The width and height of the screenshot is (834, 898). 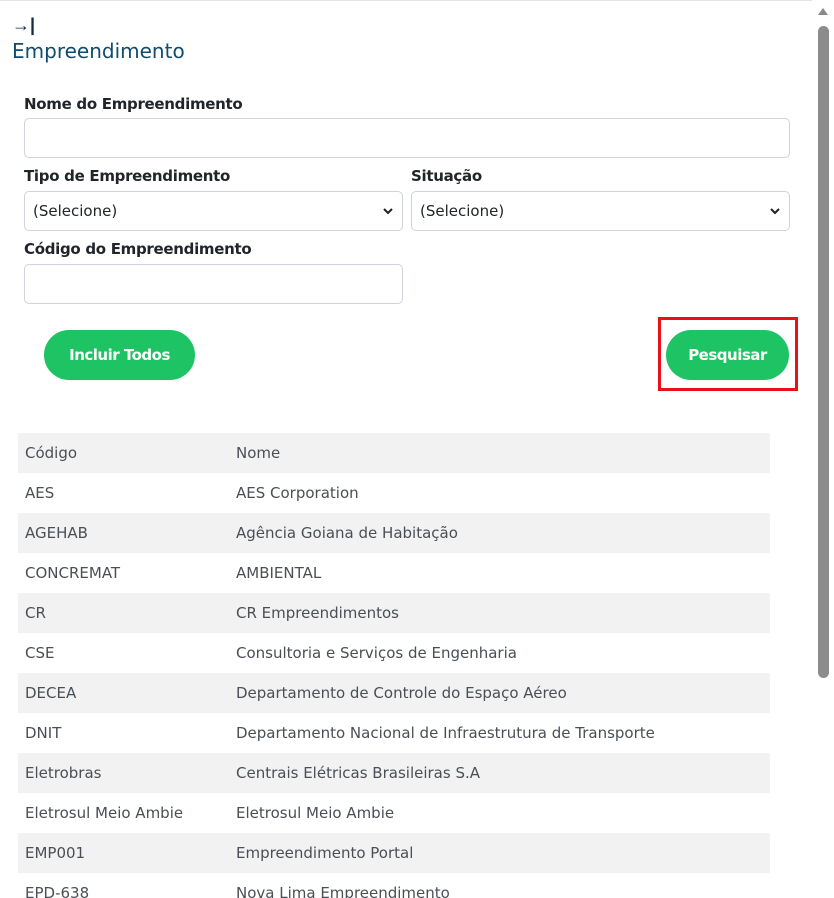 What do you see at coordinates (57, 891) in the screenshot?
I see `cell-codigo: EPD-638` at bounding box center [57, 891].